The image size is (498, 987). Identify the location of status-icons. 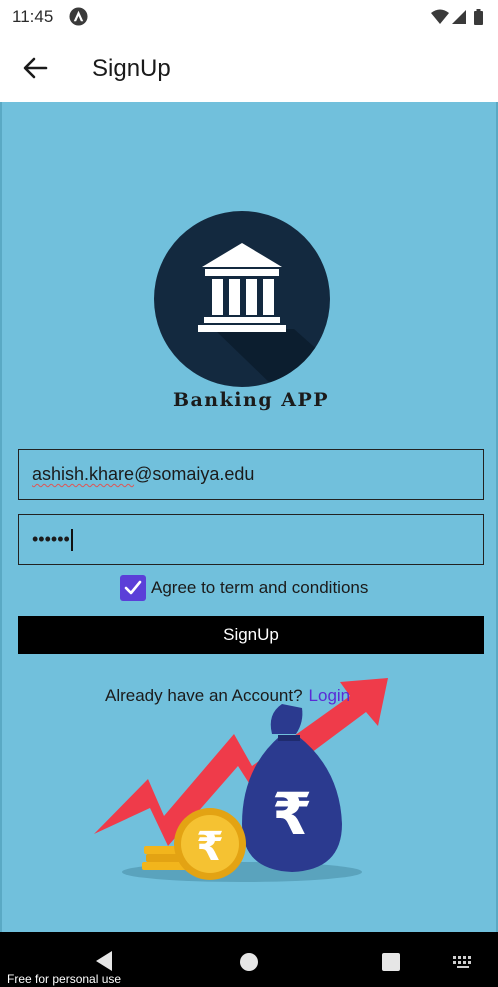
(457, 17).